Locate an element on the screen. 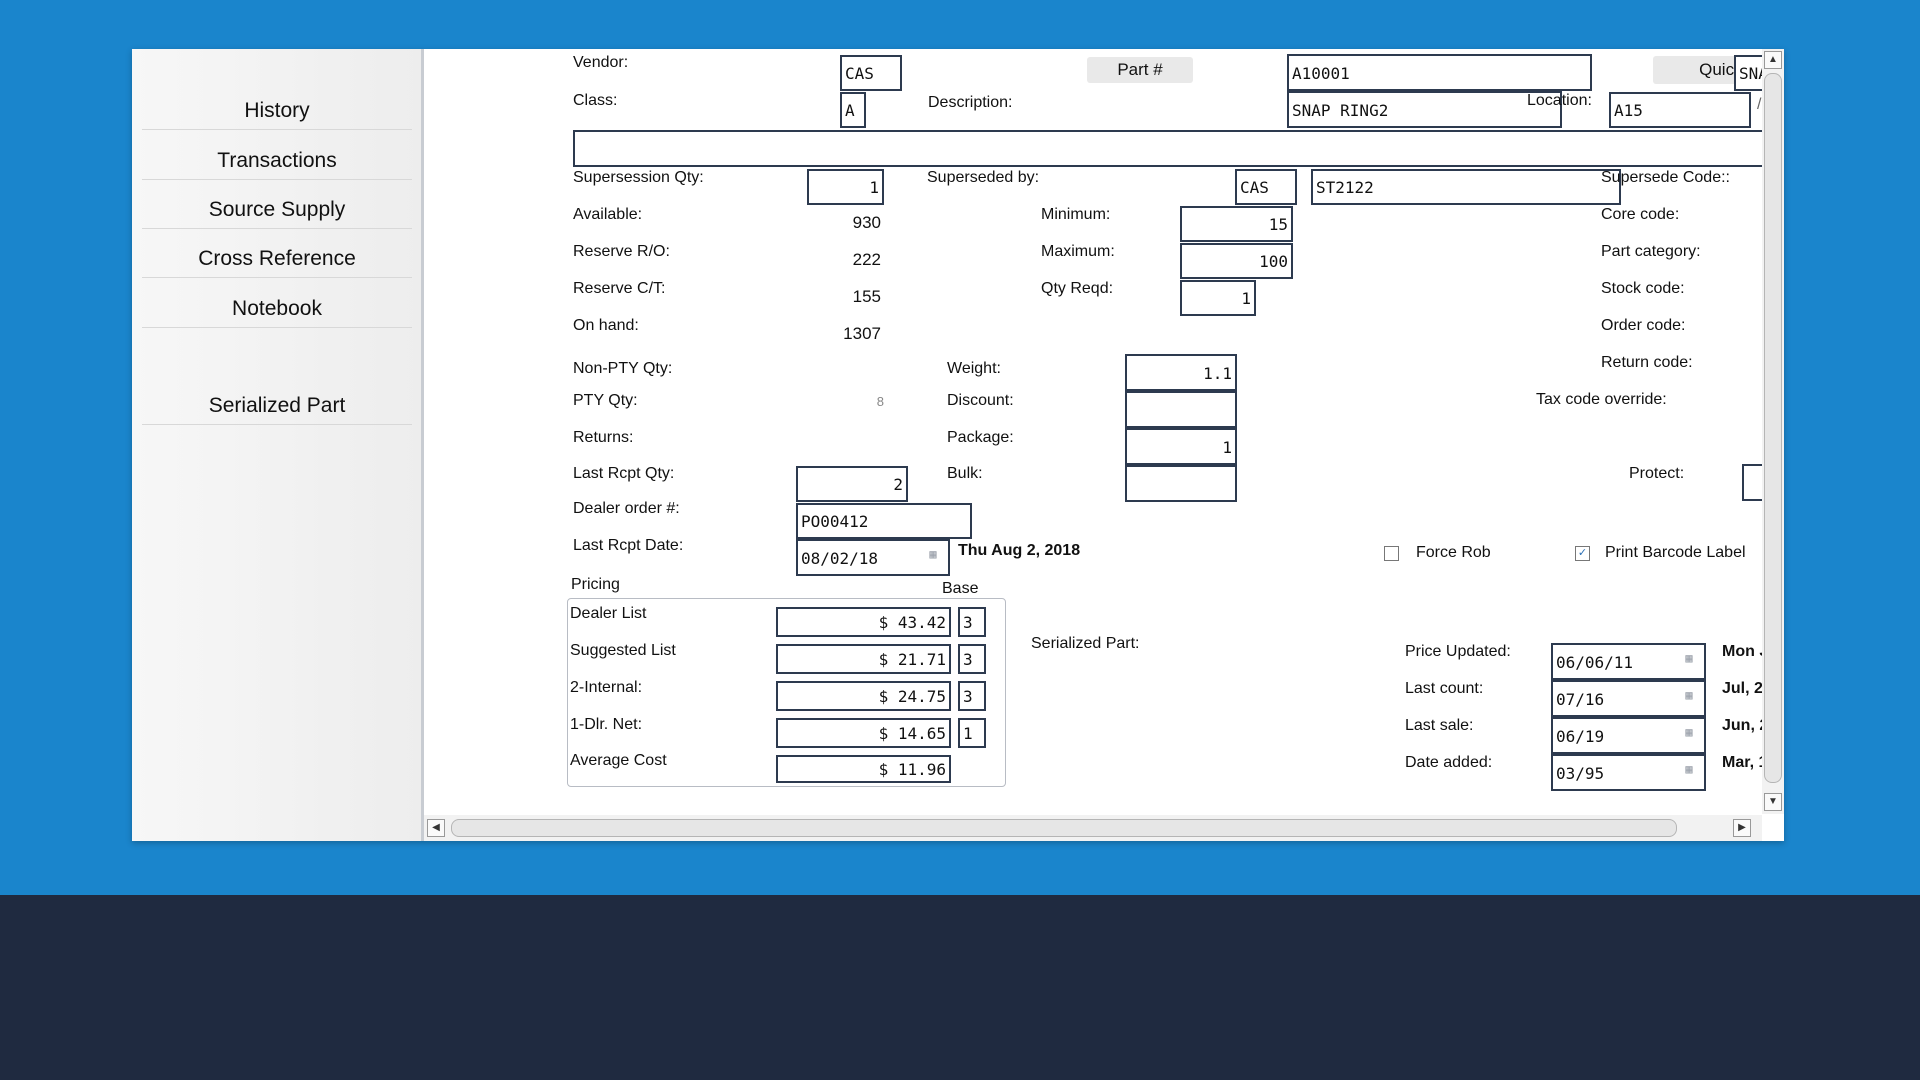  maximum-field: 100 is located at coordinates (1236, 261).